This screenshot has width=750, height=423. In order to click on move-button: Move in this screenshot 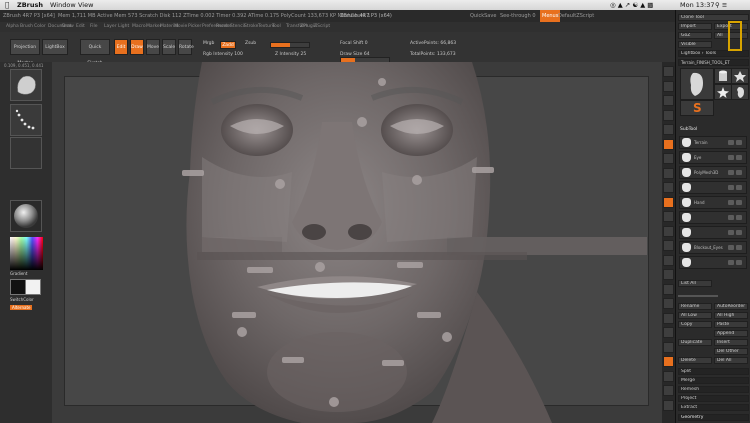, I will do `click(153, 47)`.